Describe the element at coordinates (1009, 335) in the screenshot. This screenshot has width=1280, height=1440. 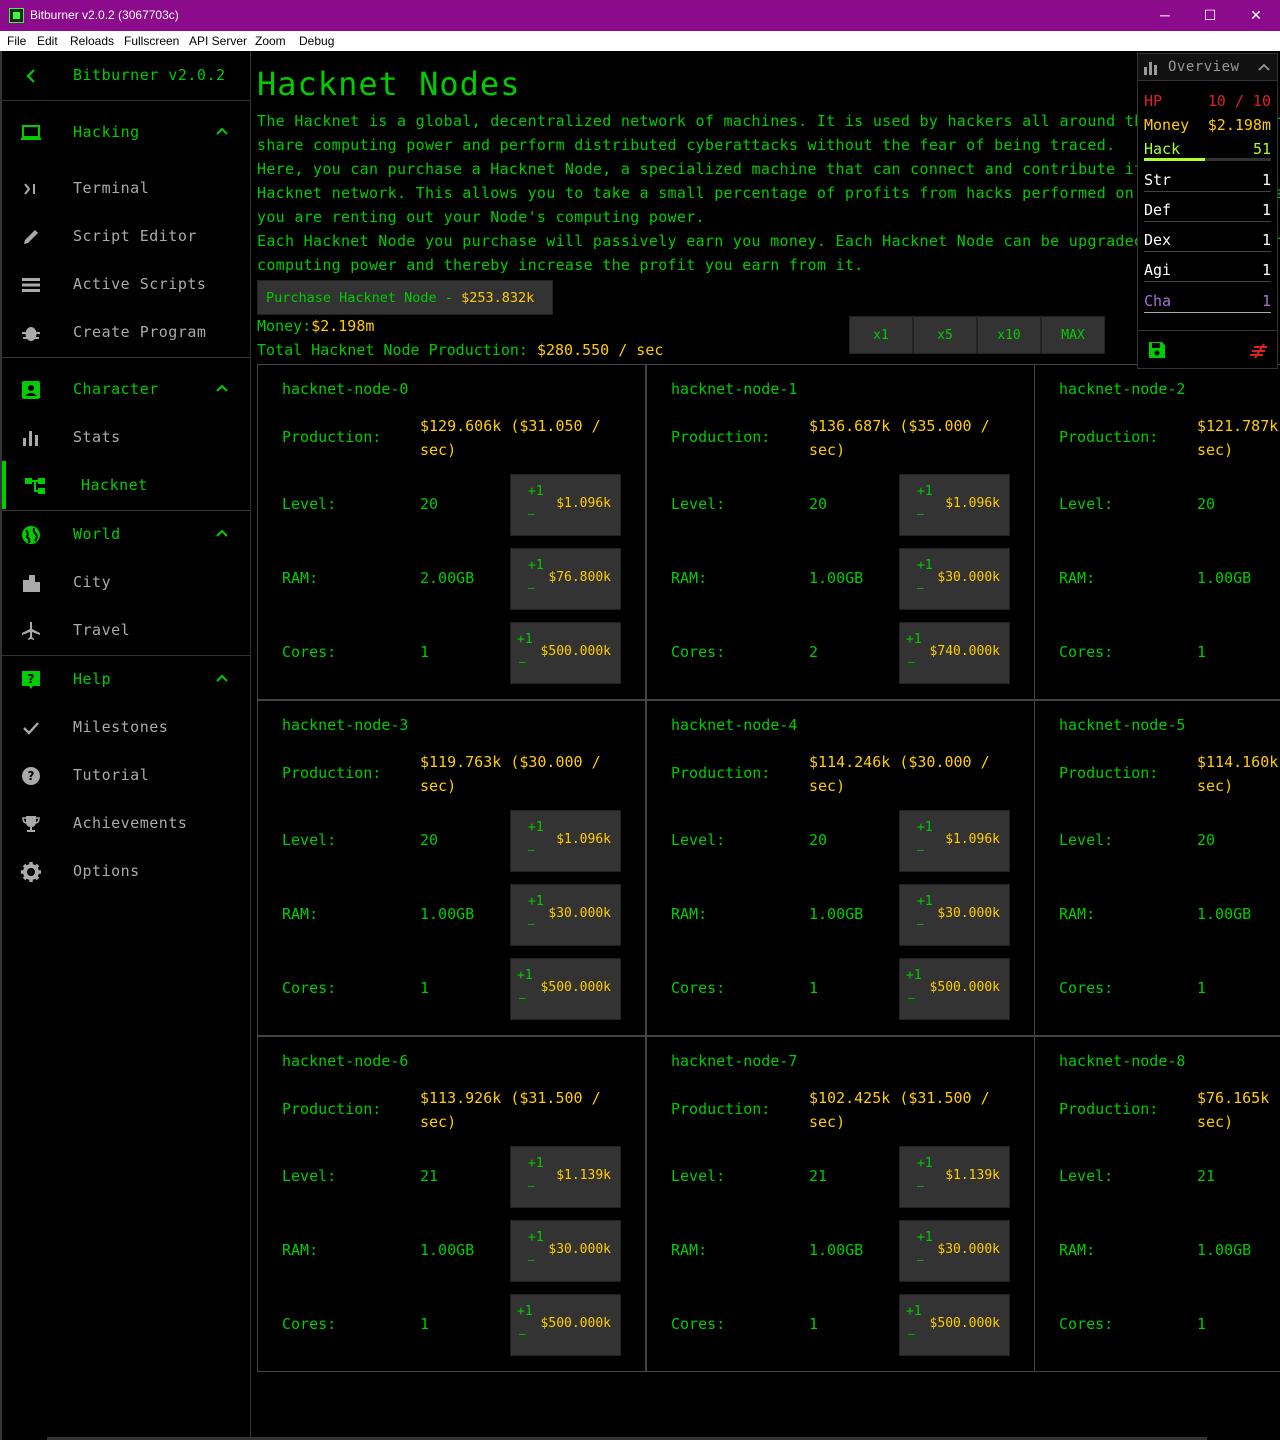
I see `multiplier-x10-button: x10` at that location.